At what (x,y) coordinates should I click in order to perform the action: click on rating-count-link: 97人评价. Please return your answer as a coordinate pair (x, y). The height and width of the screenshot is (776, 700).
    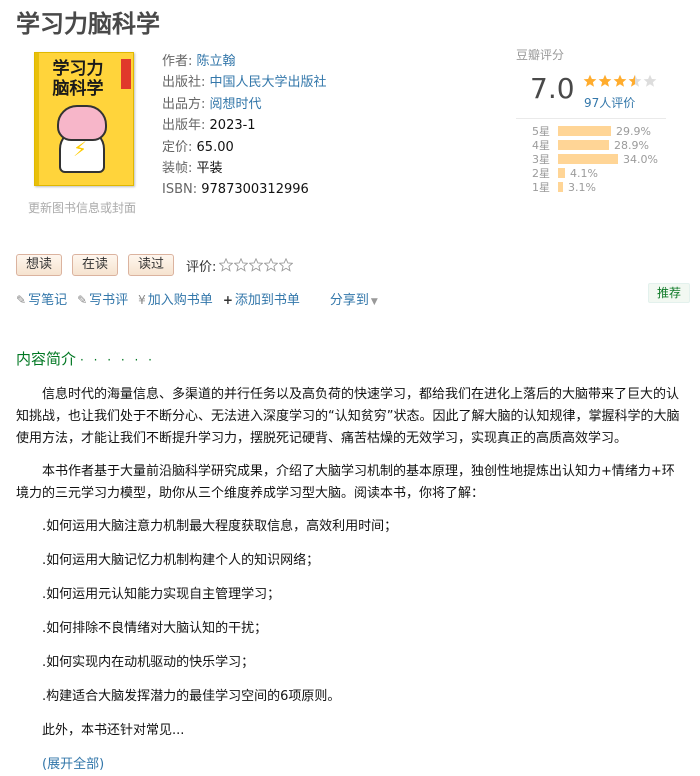
    Looking at the image, I should click on (609, 102).